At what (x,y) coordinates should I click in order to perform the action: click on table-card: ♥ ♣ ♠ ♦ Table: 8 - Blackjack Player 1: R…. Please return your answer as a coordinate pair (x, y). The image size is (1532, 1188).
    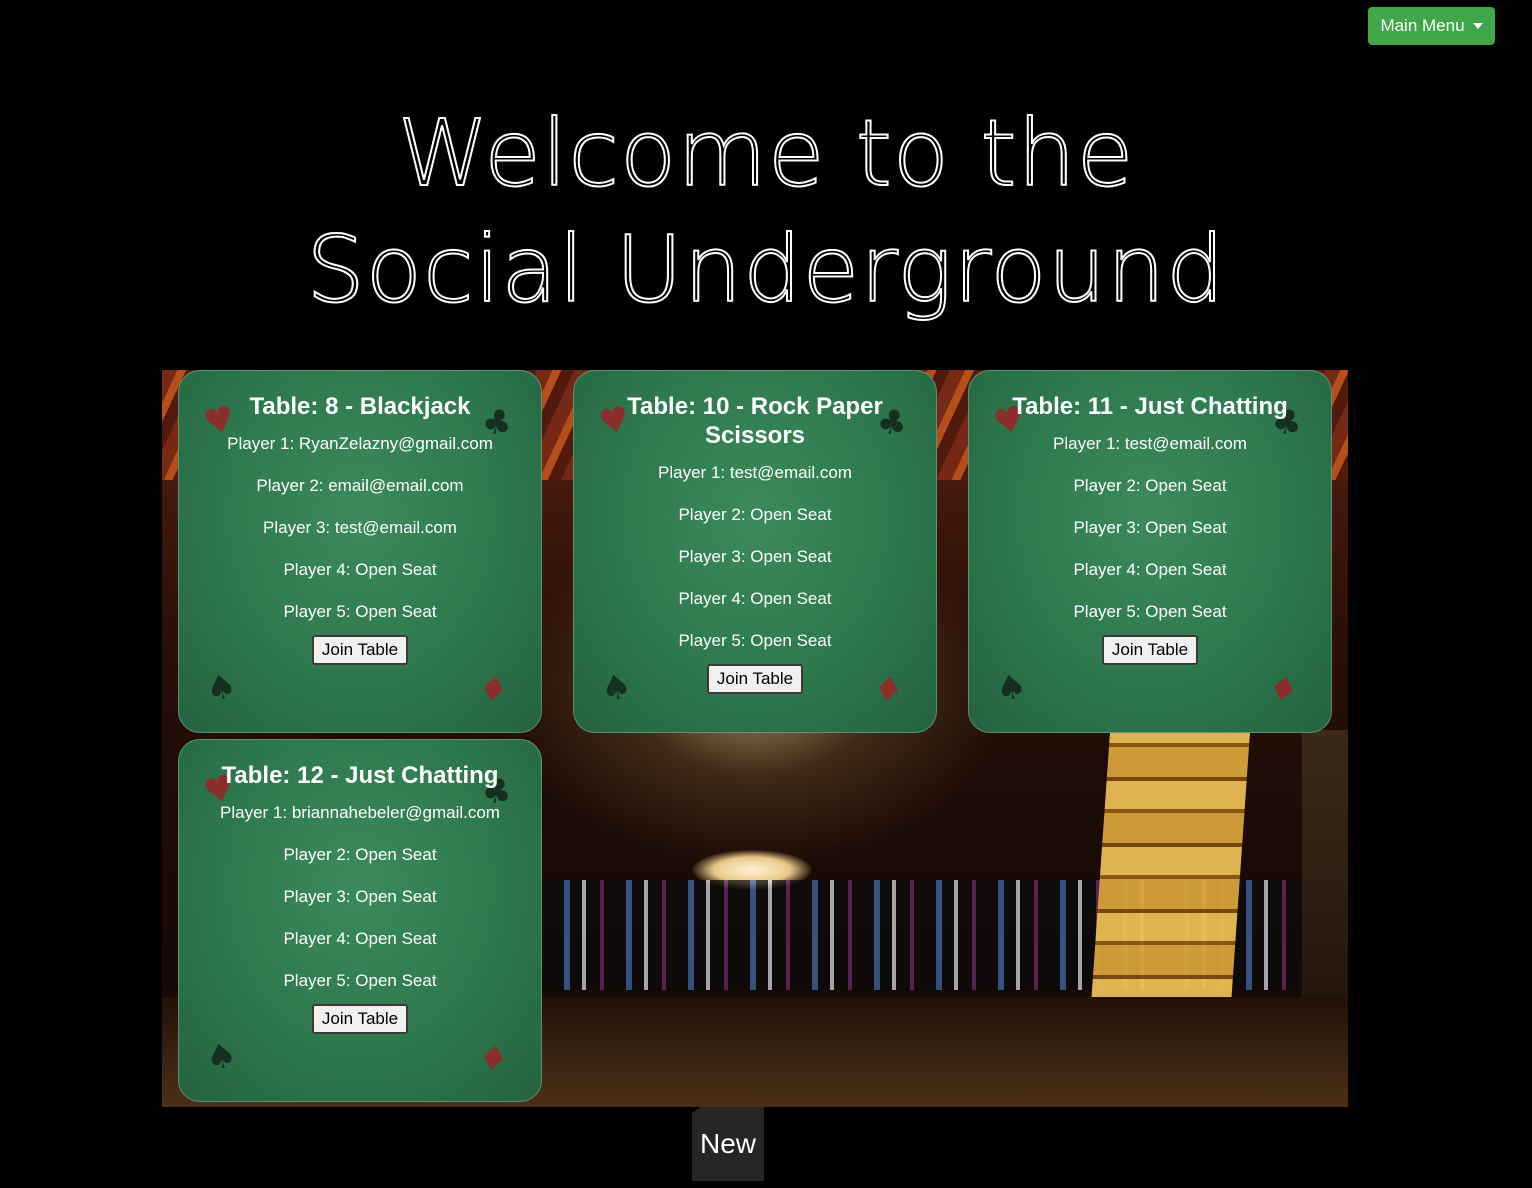
    Looking at the image, I should click on (360, 551).